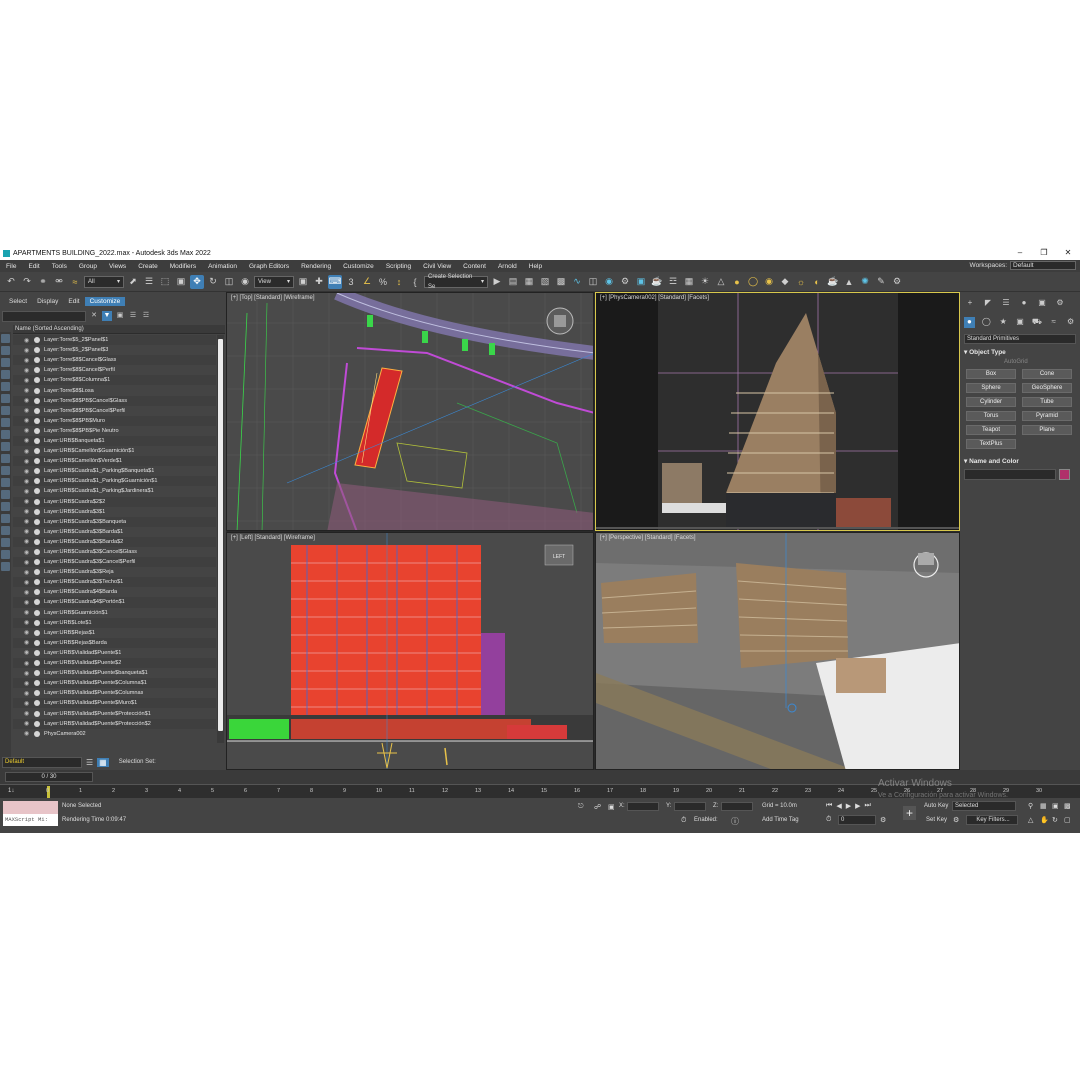 This screenshot has height=1080, width=1080. Describe the element at coordinates (829, 806) in the screenshot. I see `go-to-start-icon: ⏮` at that location.